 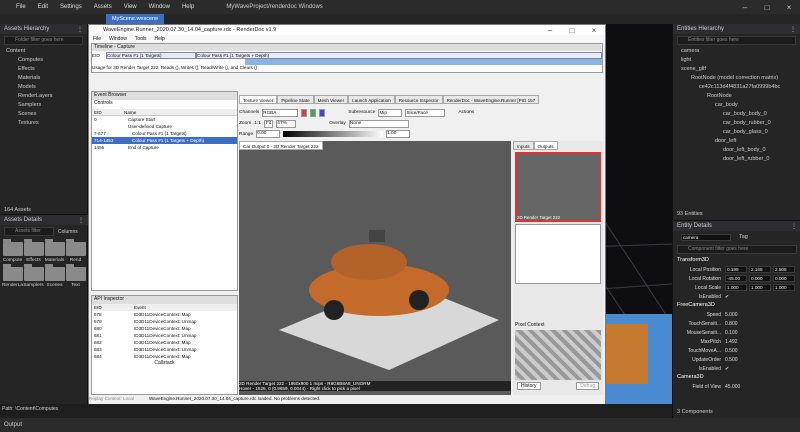 I want to click on transform-section: Transform3D, so click(x=736, y=260).